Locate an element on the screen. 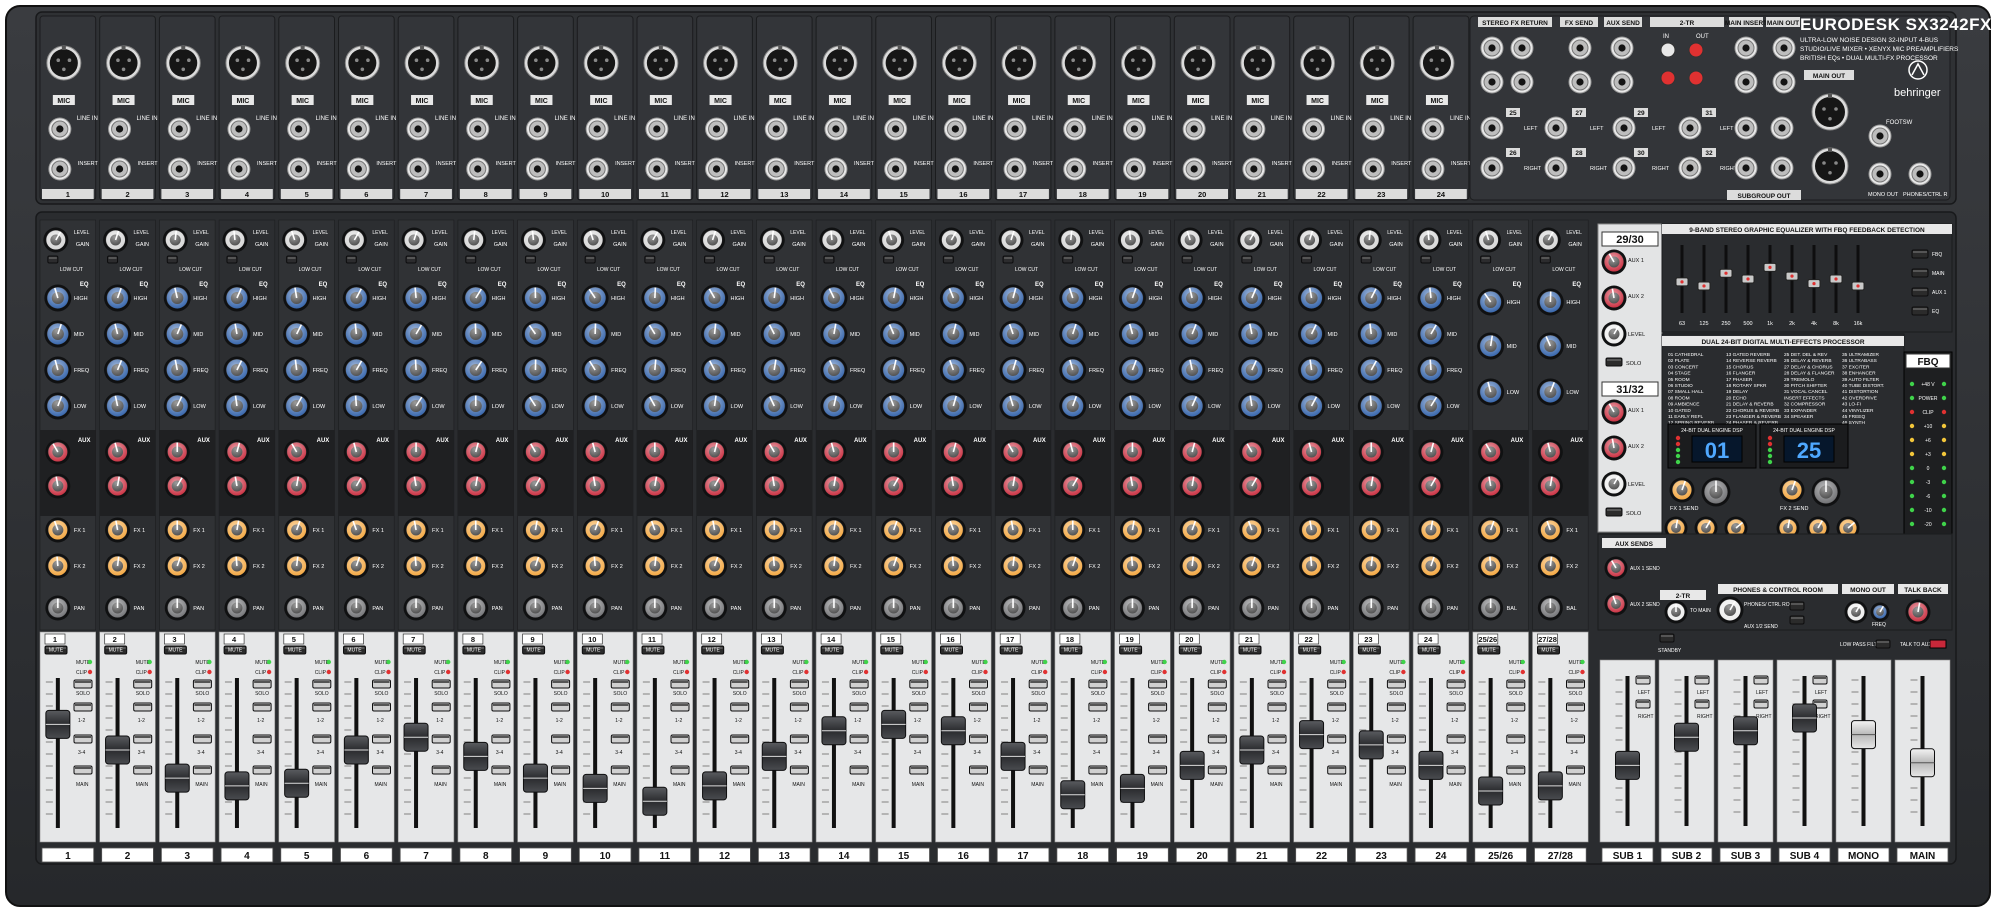  subgroup-out-jack is located at coordinates (1746, 168).